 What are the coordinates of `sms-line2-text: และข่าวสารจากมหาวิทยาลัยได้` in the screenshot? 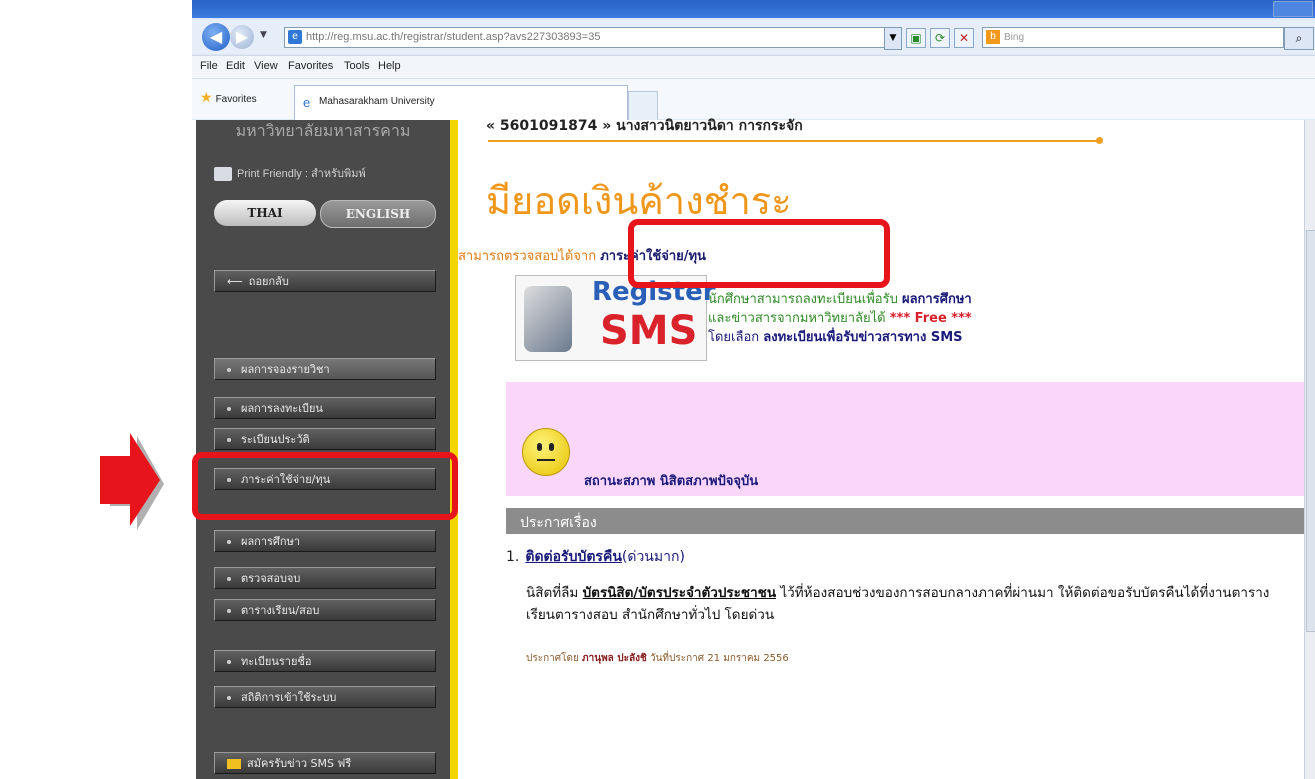 It's located at (797, 318).